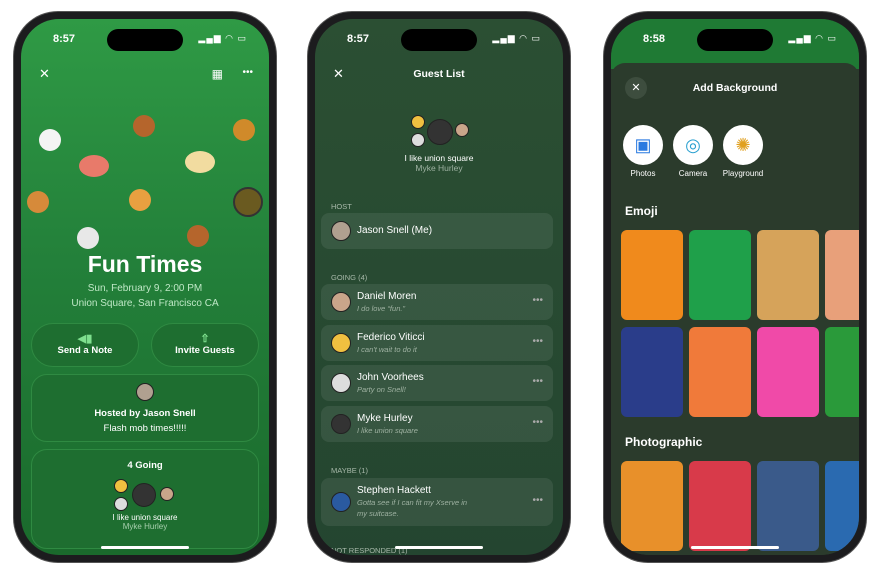  Describe the element at coordinates (385, 418) in the screenshot. I see `guest-name: Myke Hurley` at that location.